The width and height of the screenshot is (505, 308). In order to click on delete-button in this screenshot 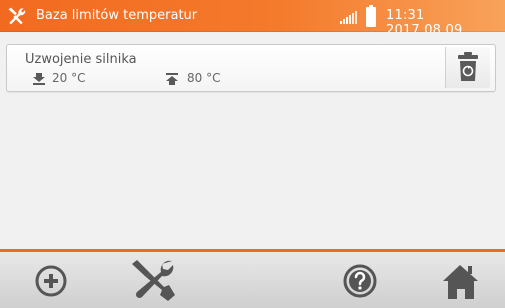, I will do `click(467, 67)`.